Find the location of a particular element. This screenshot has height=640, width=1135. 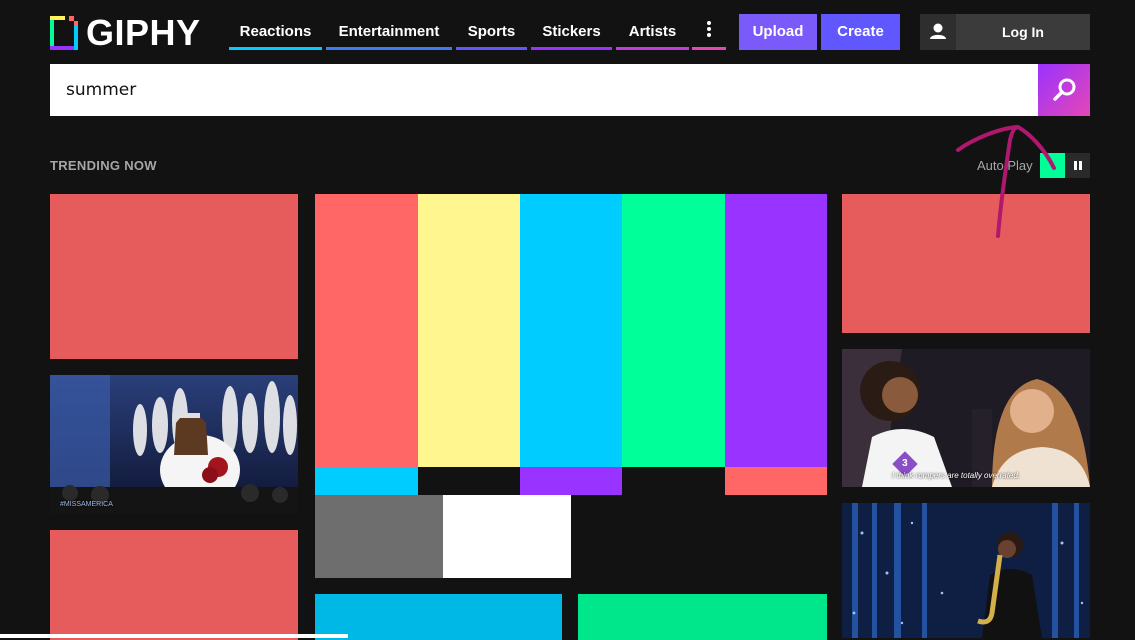

nav-reactions: Reactions is located at coordinates (275, 32).